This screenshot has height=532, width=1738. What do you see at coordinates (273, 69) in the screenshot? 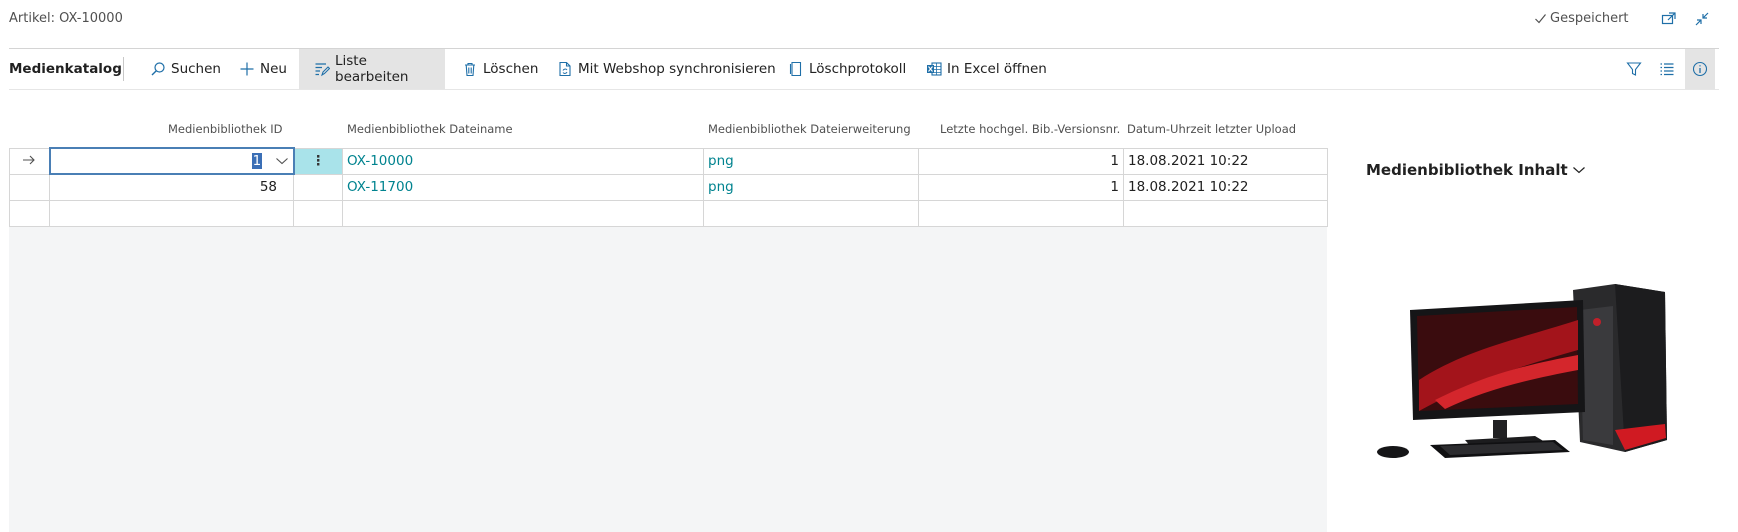
I see `new-button-label: Neu` at bounding box center [273, 69].